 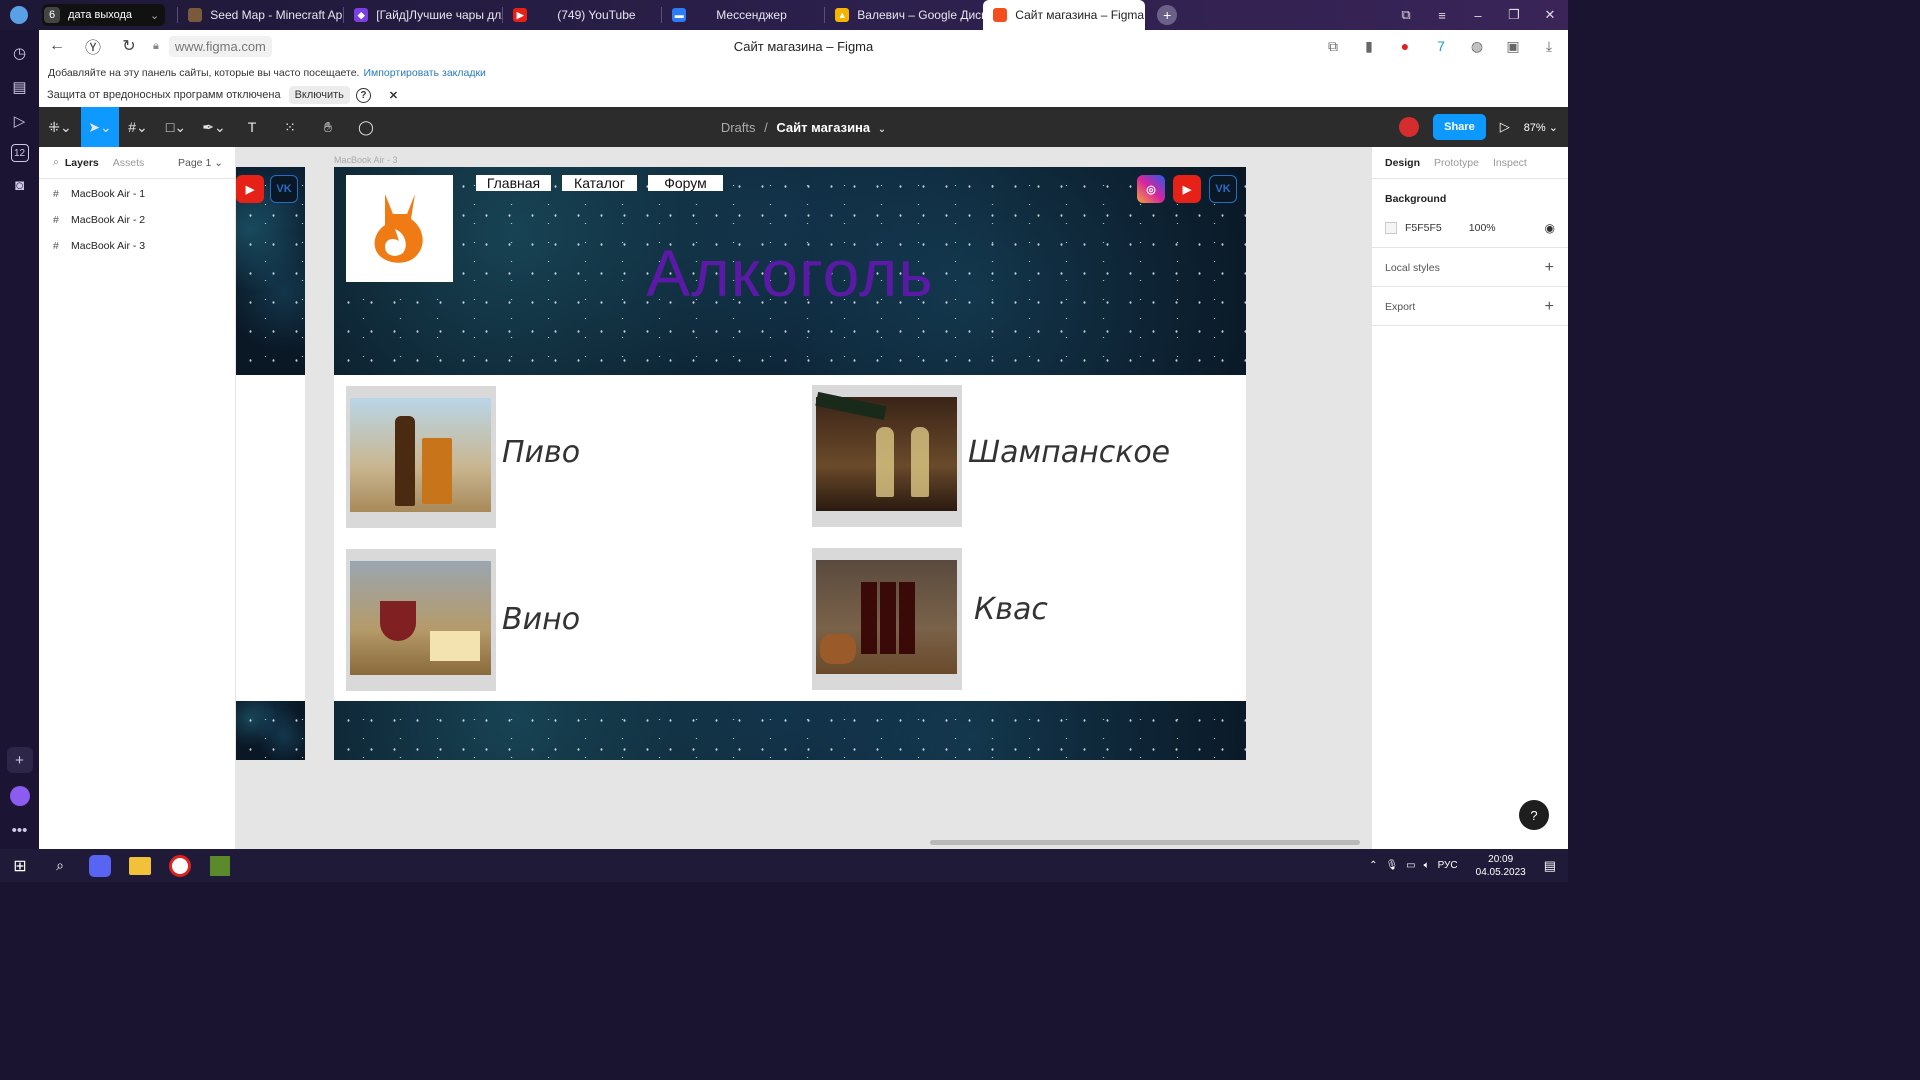 What do you see at coordinates (541, 452) in the screenshot?
I see `product-name-beer: Пиво` at bounding box center [541, 452].